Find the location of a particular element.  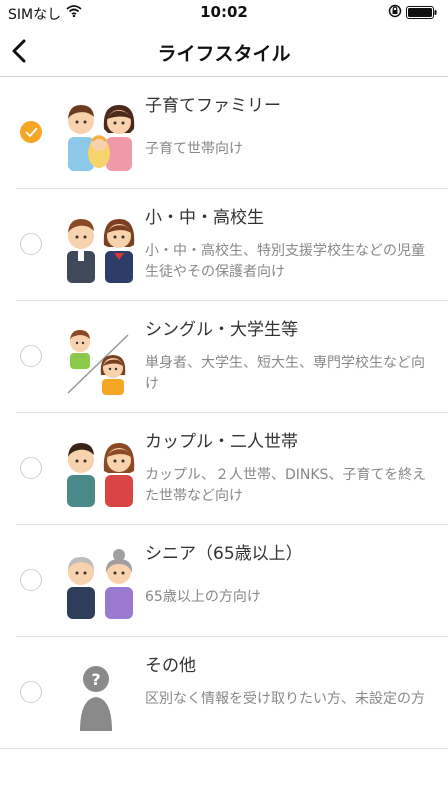

family-illustration-icon is located at coordinates (101, 138).